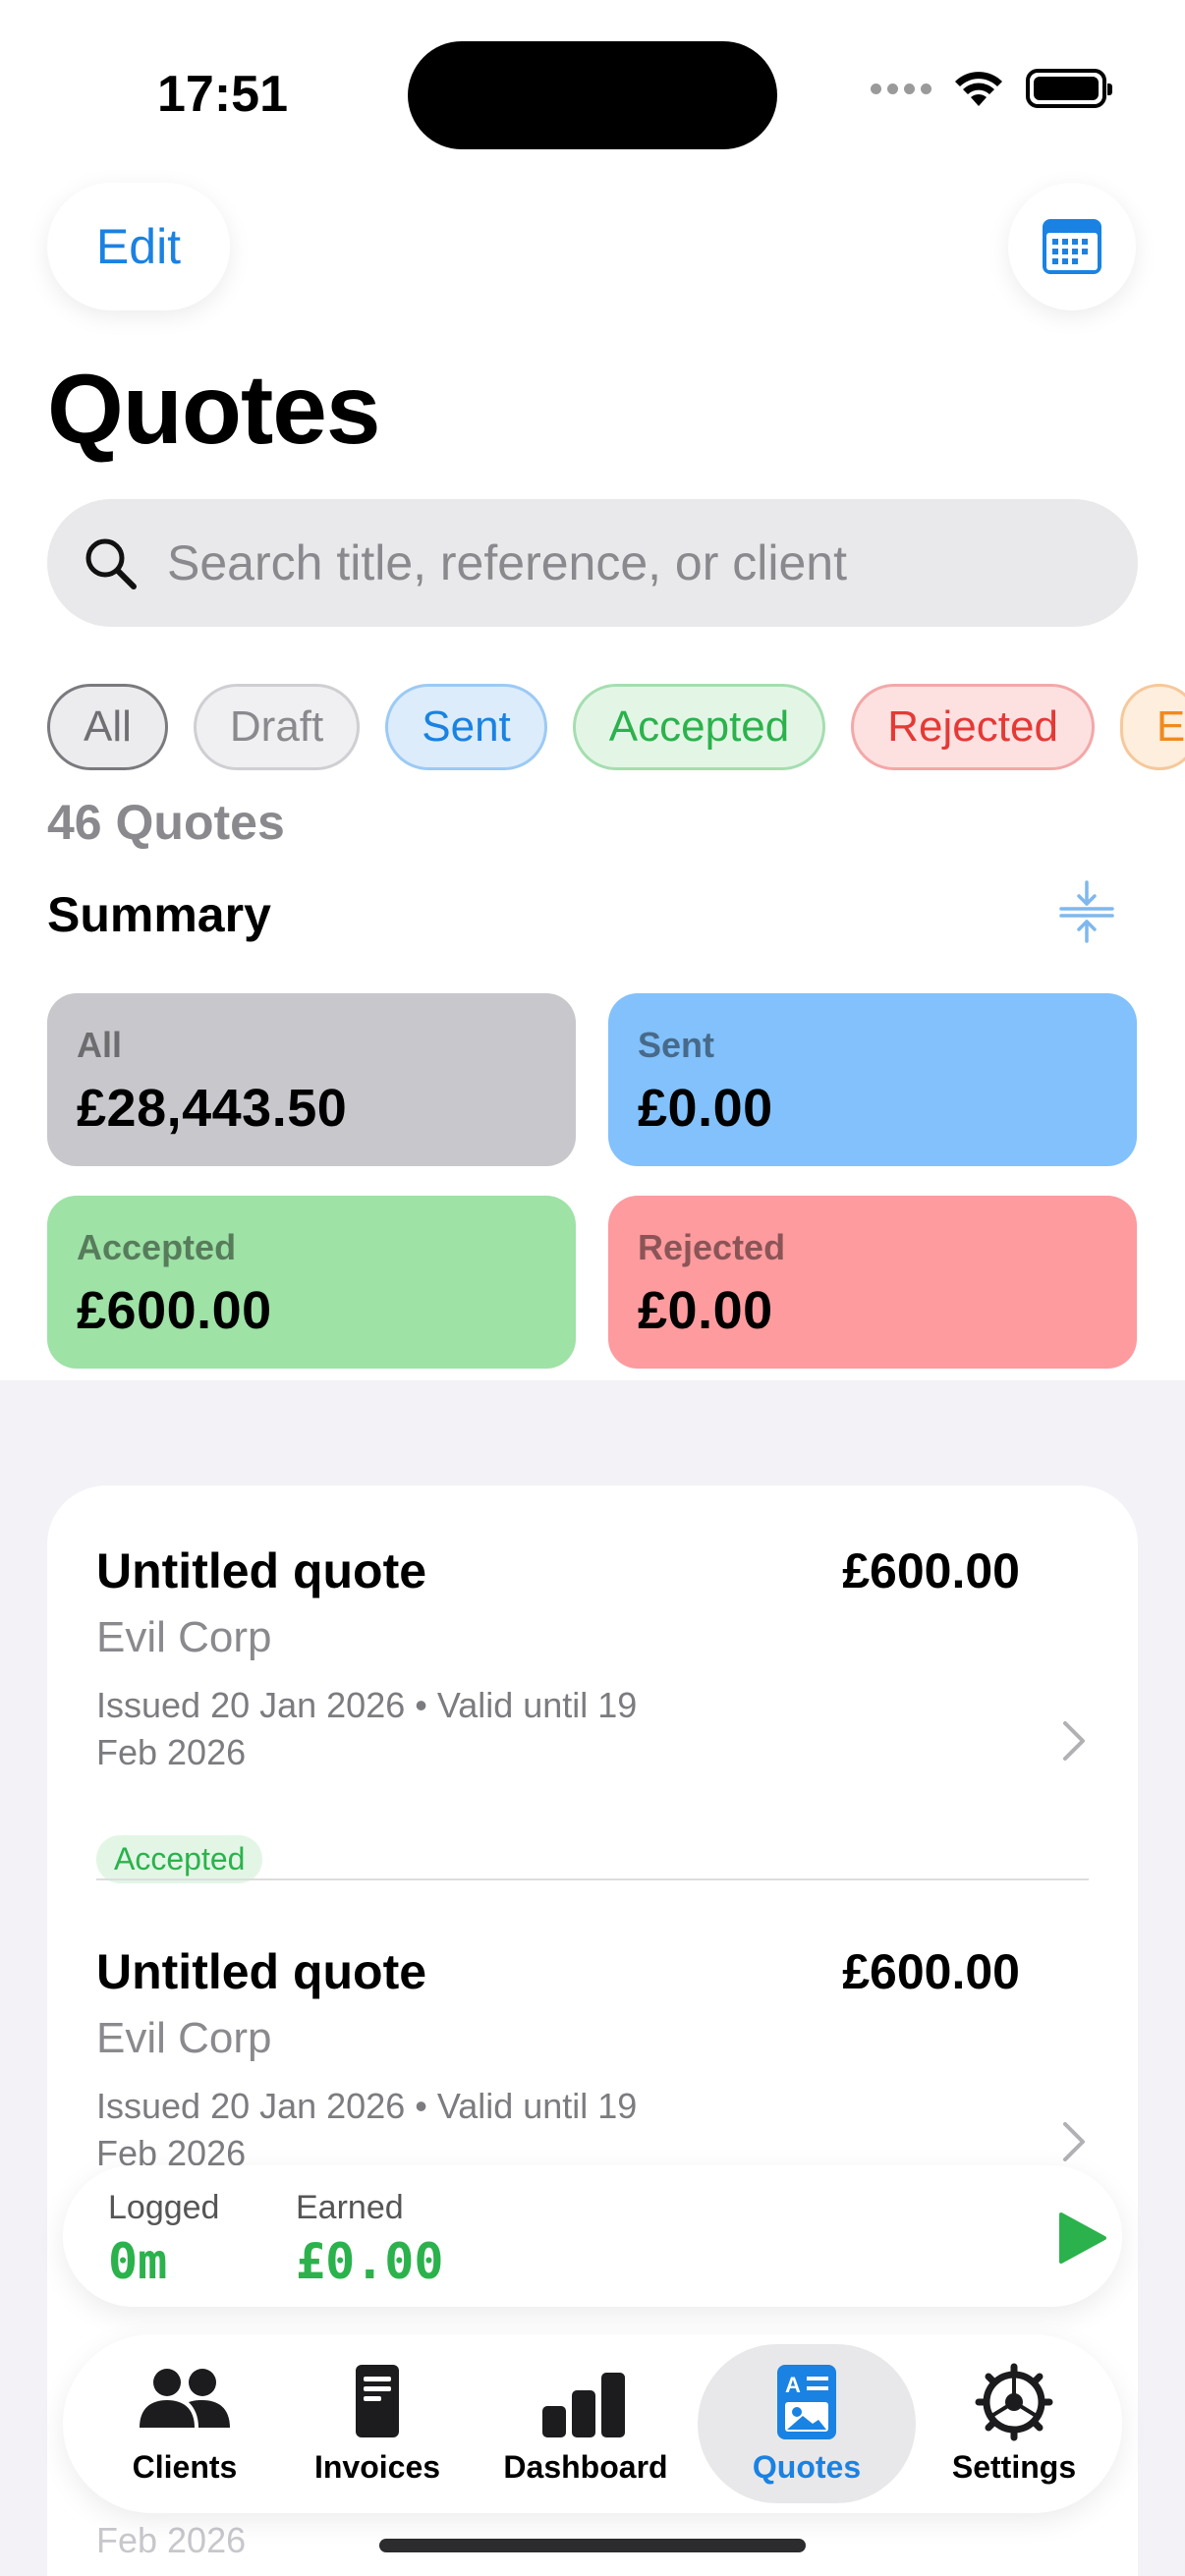 This screenshot has width=1185, height=2576. Describe the element at coordinates (592, 2236) in the screenshot. I see `time-tracker-bar: Logged 0m Earned £0.00` at that location.